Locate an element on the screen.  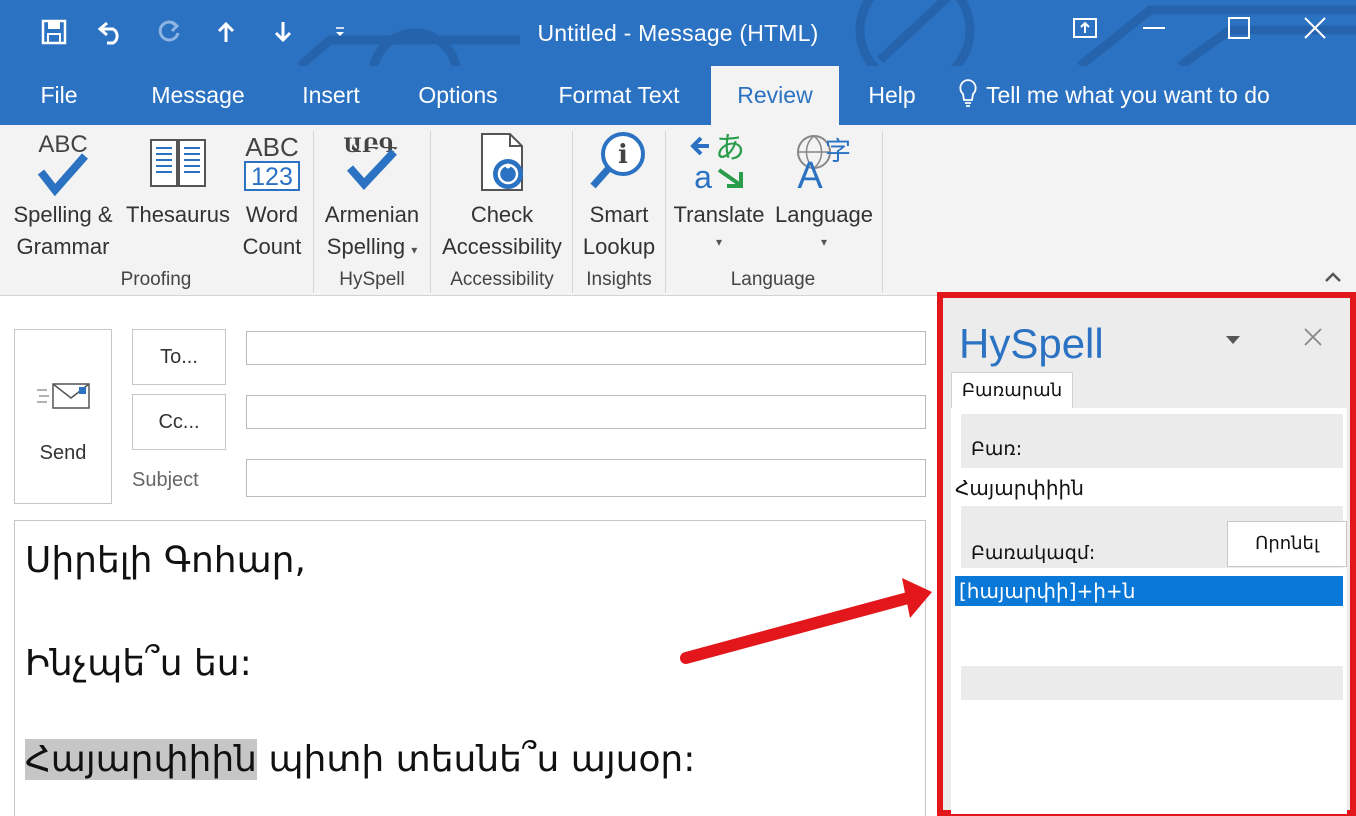
morph-label: Բառակազմ: is located at coordinates (1033, 553).